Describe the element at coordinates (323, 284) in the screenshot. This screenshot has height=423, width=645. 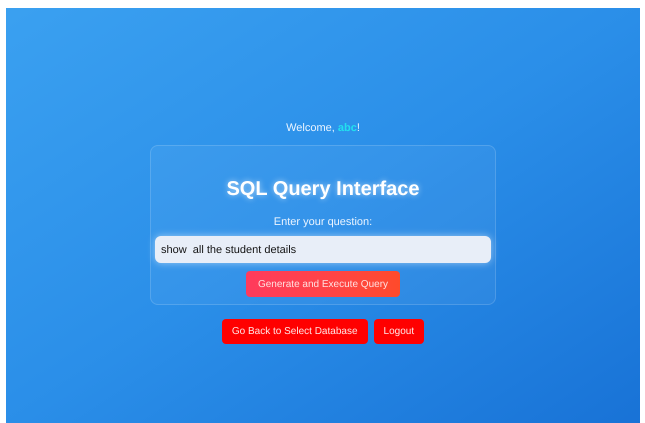
I see `generate-button: Generate and Execute Query` at that location.